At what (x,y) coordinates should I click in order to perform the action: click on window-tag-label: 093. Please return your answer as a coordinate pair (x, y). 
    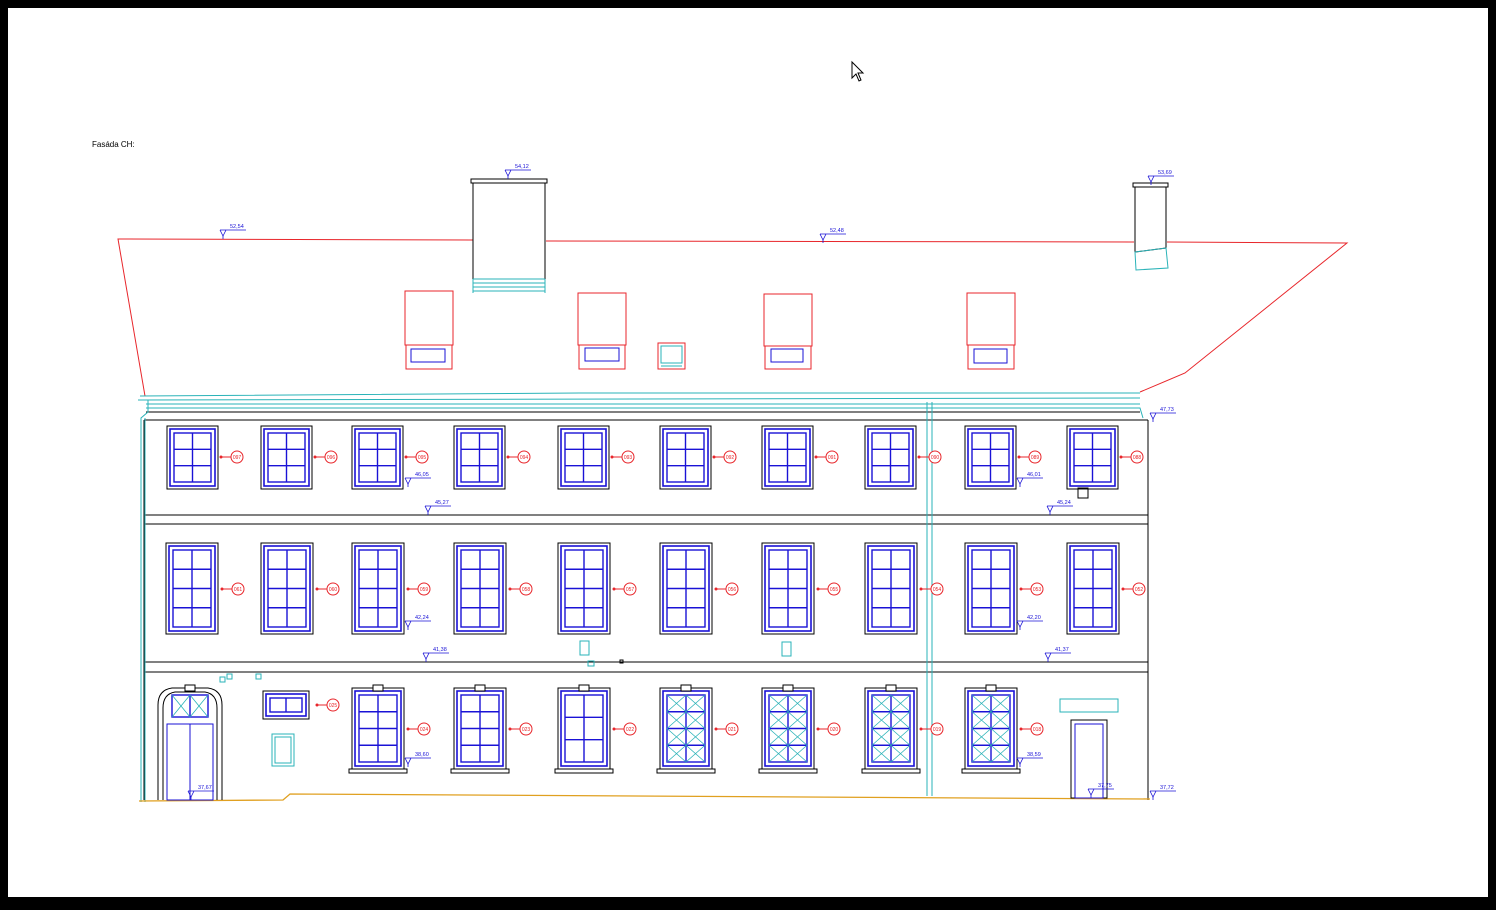
    Looking at the image, I should click on (628, 458).